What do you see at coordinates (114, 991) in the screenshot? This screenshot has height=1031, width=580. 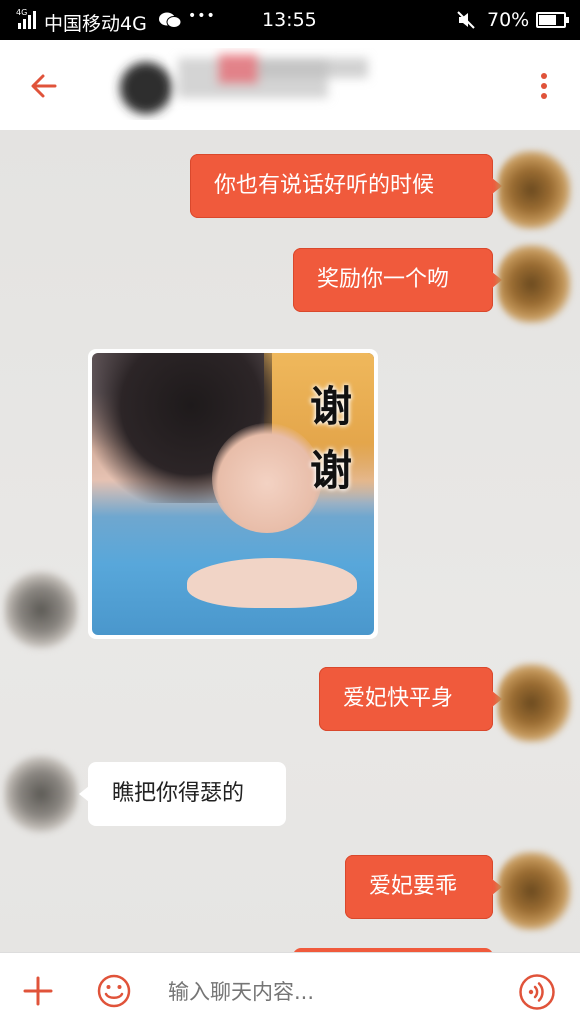 I see `emoji-icon` at bounding box center [114, 991].